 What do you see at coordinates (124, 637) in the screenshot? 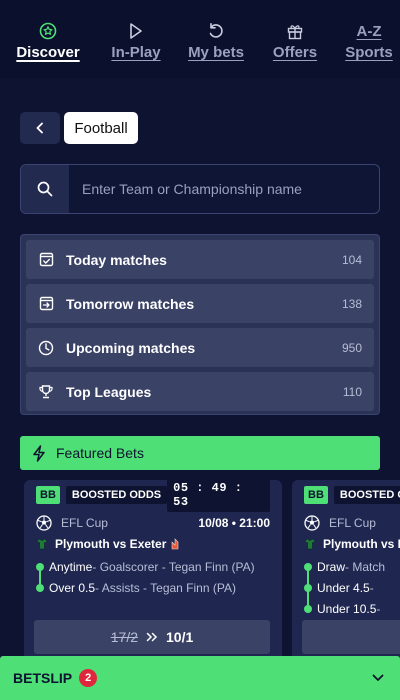
I see `old-odds: 17/2` at bounding box center [124, 637].